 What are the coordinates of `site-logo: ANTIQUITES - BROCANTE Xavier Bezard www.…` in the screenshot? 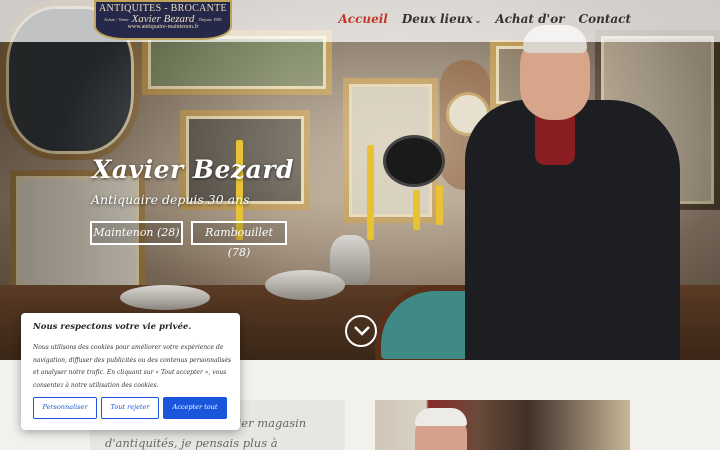 It's located at (163, 20).